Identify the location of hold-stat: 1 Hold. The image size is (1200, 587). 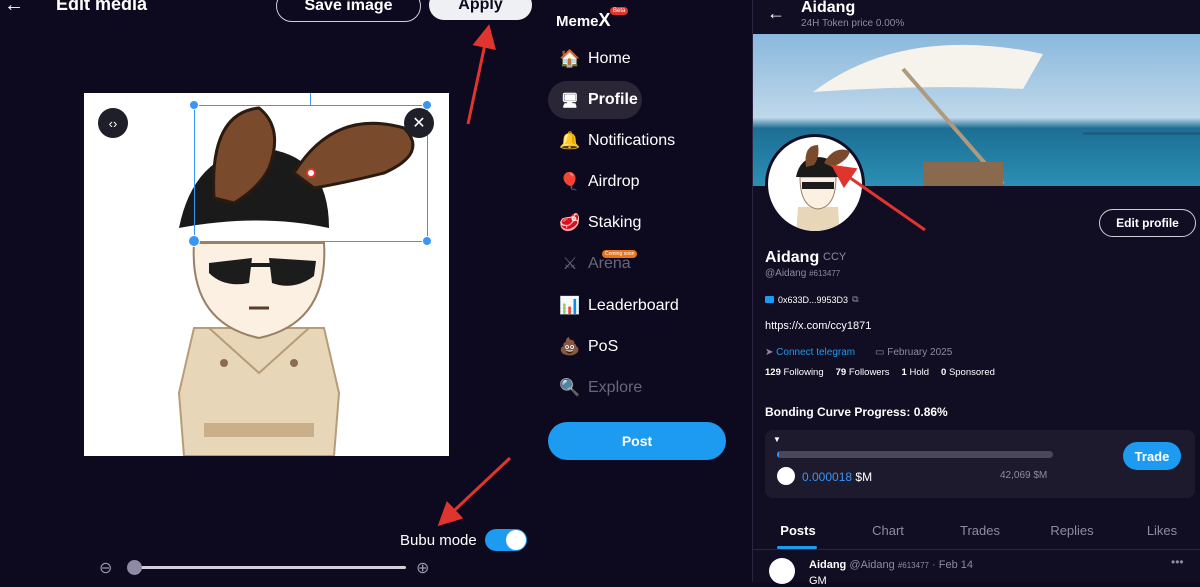
(915, 372).